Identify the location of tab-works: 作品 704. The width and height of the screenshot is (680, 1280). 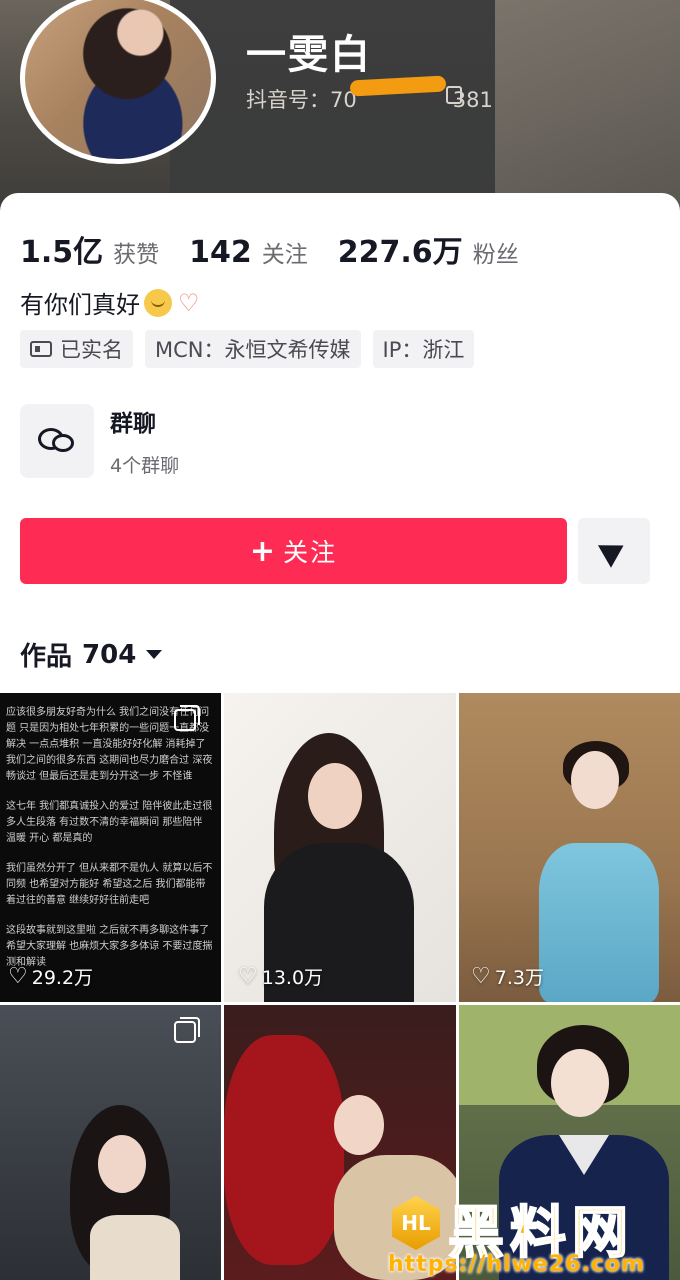
(91, 654).